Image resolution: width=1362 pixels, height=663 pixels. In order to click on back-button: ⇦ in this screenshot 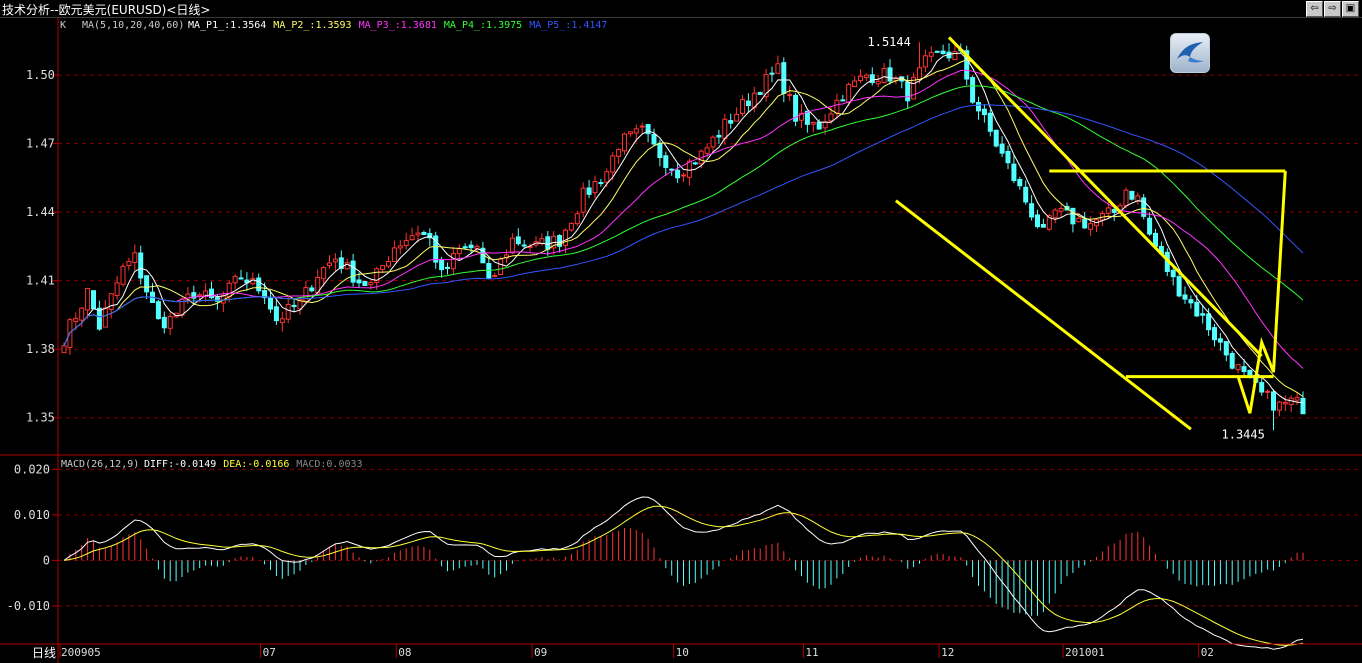, I will do `click(1314, 9)`.